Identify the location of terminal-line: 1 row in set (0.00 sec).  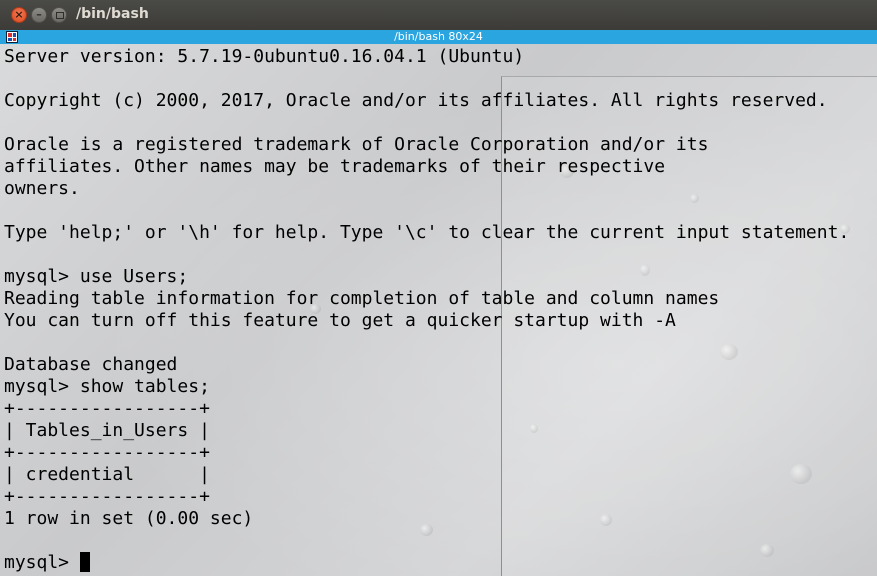
(129, 518).